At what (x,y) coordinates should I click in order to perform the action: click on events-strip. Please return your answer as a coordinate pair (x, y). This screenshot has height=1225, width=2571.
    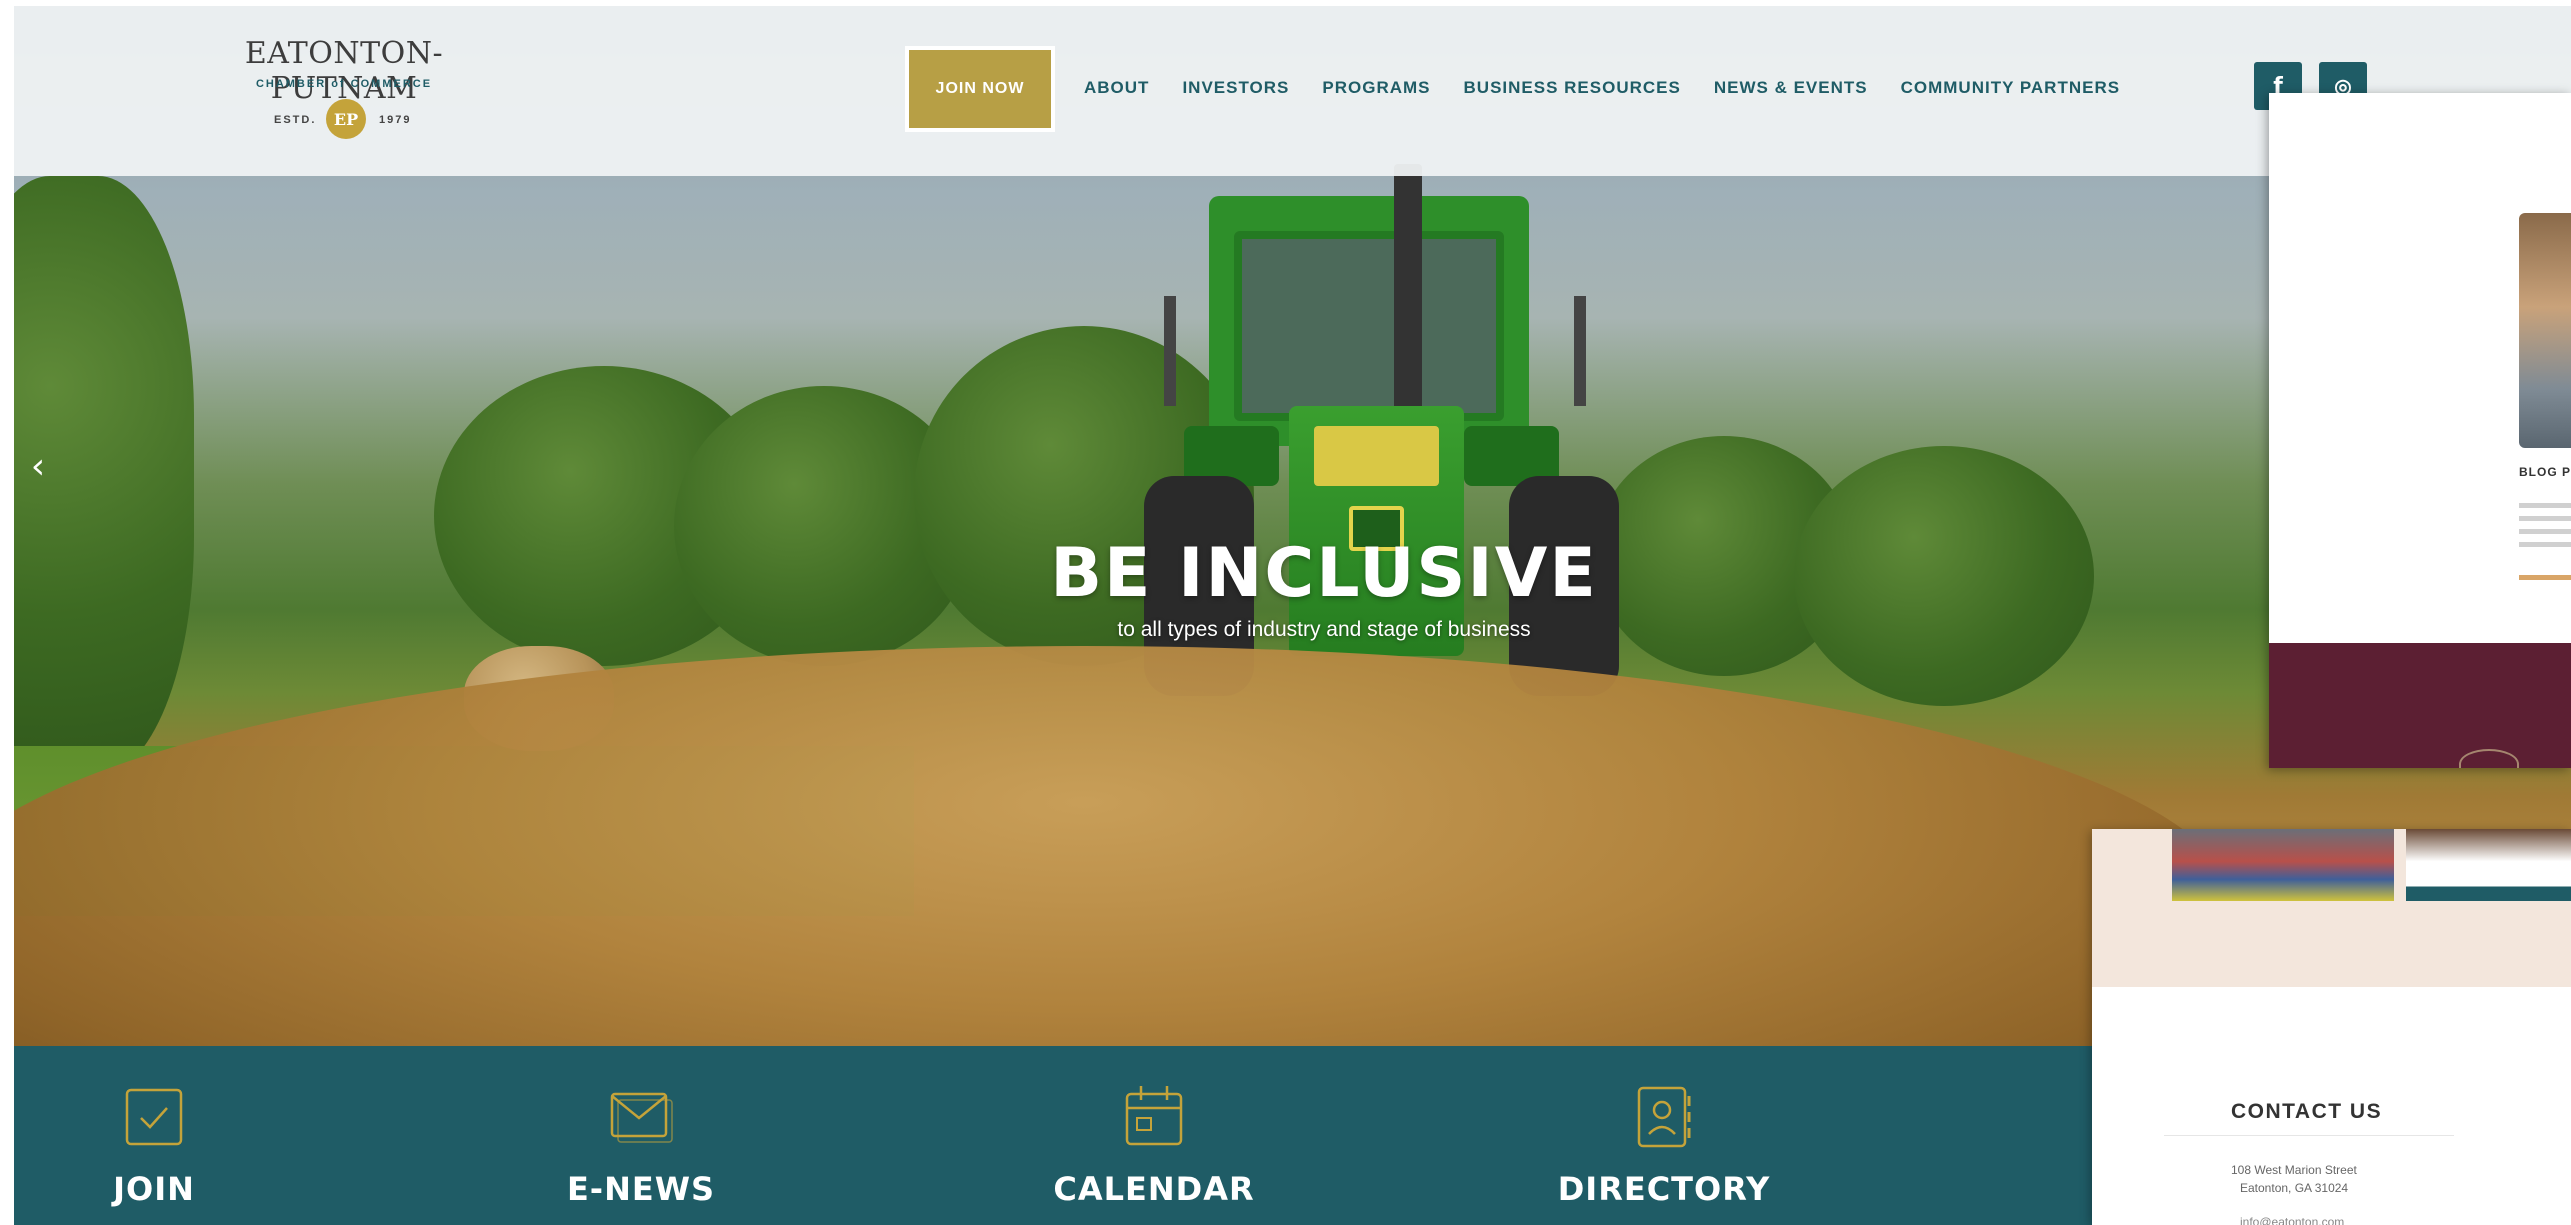
    Looking at the image, I should click on (2331, 908).